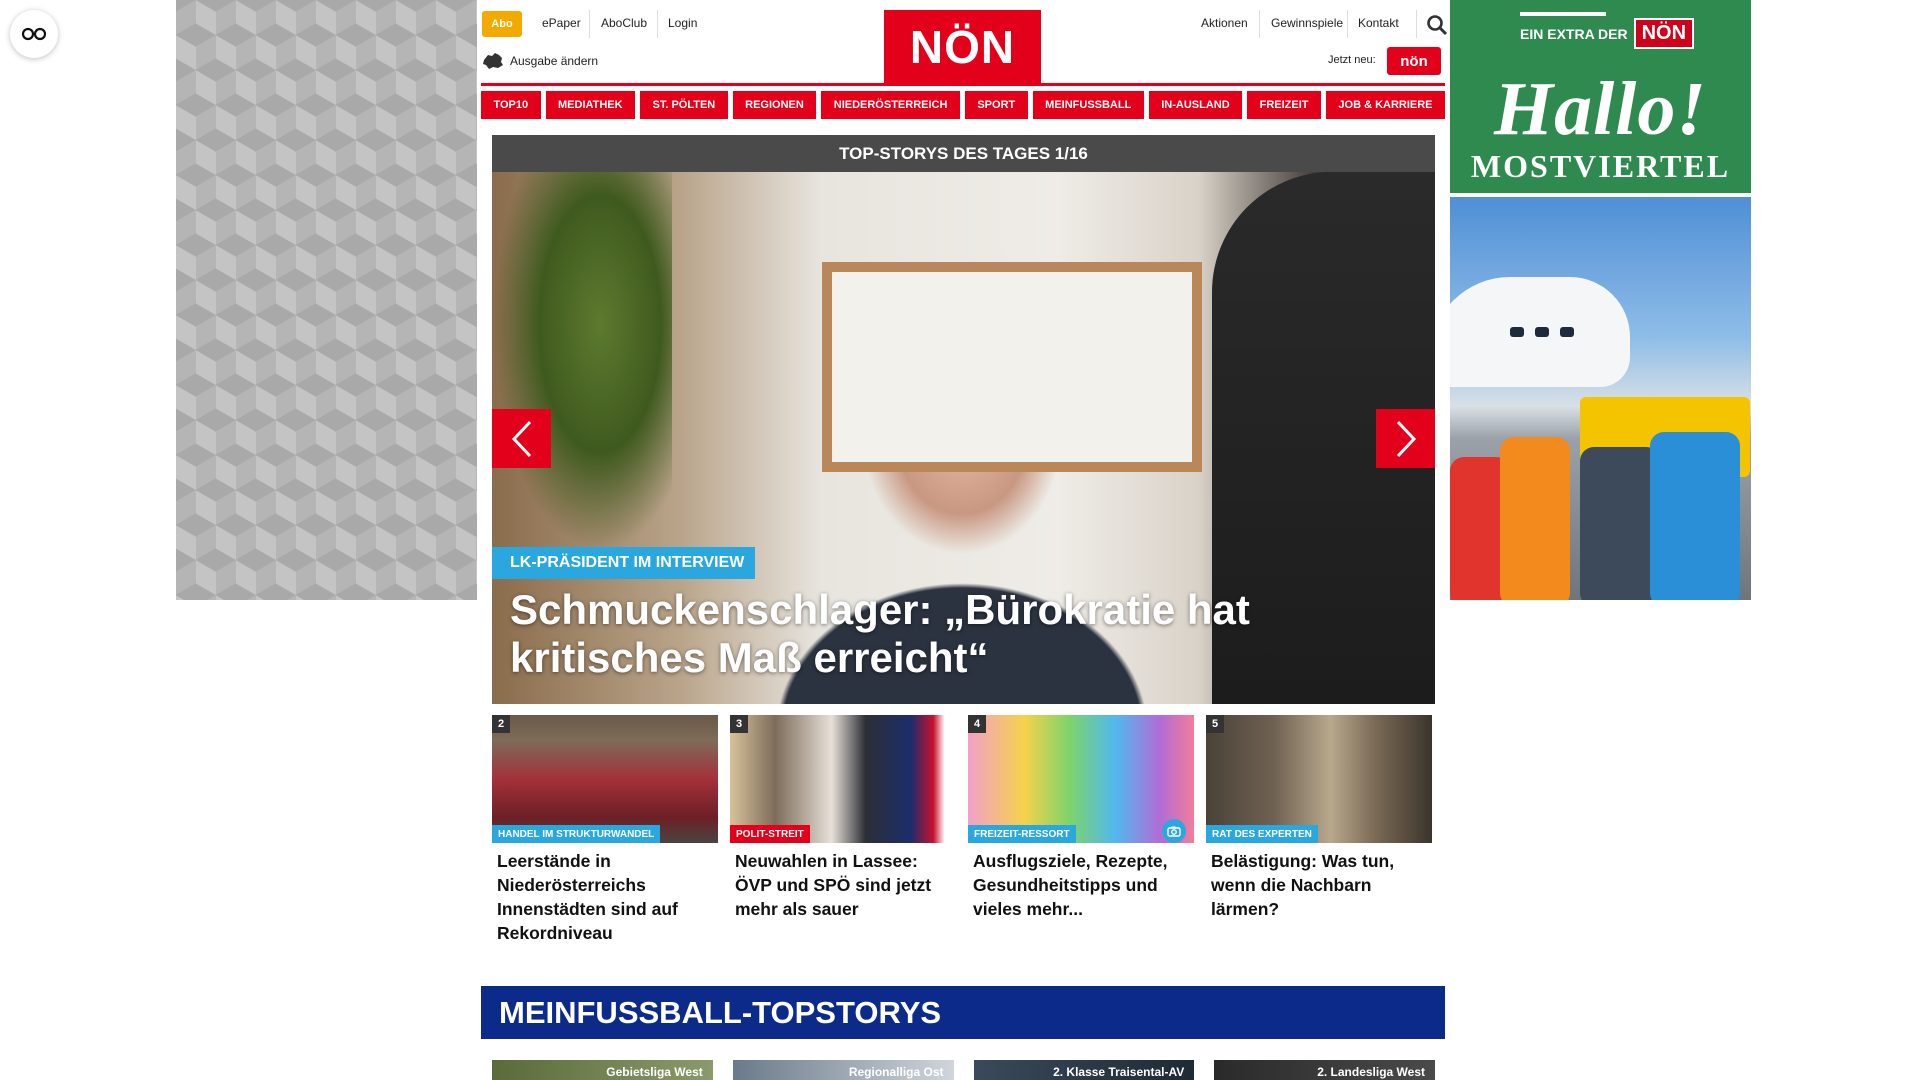 This screenshot has height=1080, width=1920. I want to click on ad-banner-hallo: EIN EXTRA DER NÖN Hallo! MOSTVIERTEL, so click(1600, 96).